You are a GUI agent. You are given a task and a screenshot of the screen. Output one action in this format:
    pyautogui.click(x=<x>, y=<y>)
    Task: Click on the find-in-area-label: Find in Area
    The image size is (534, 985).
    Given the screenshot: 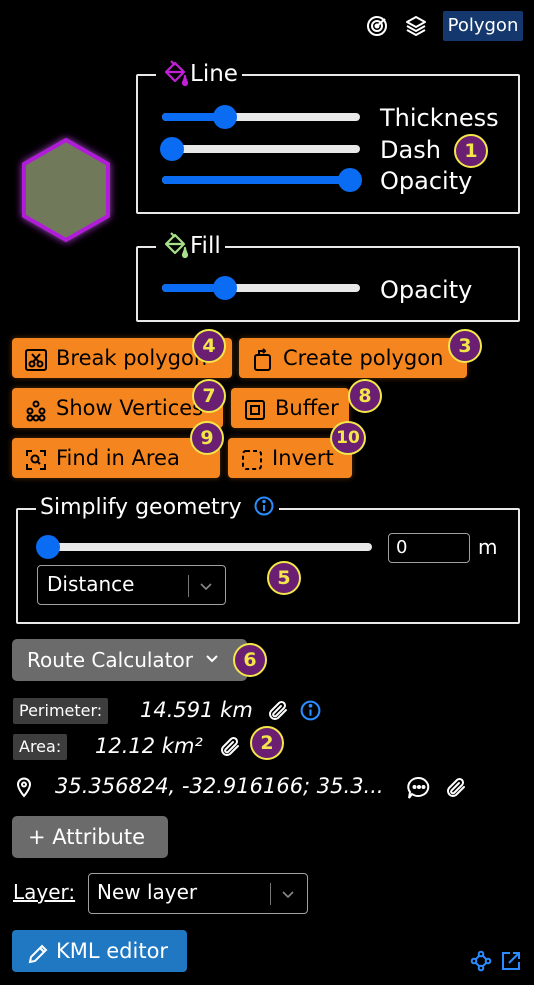 What is the action you would take?
    pyautogui.click(x=118, y=458)
    